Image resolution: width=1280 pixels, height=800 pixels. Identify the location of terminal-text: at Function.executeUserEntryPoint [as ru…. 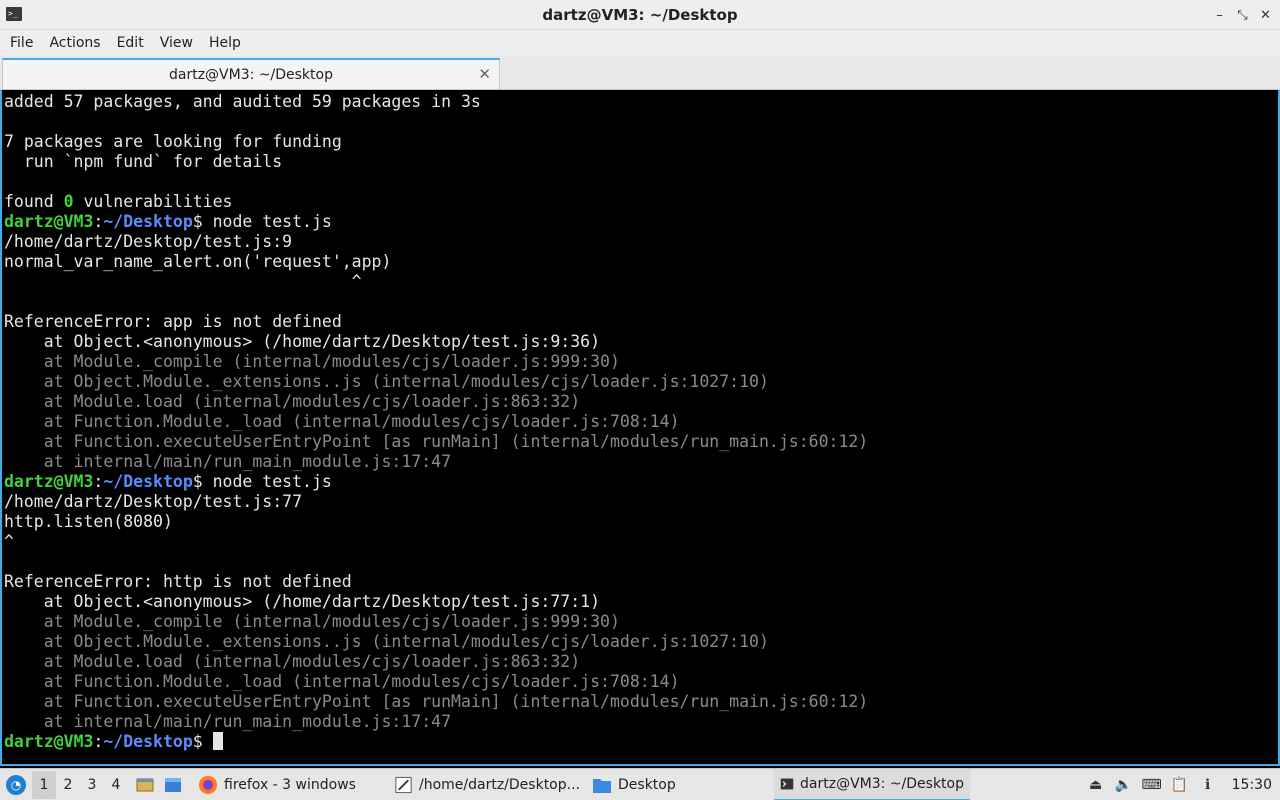
(436, 701).